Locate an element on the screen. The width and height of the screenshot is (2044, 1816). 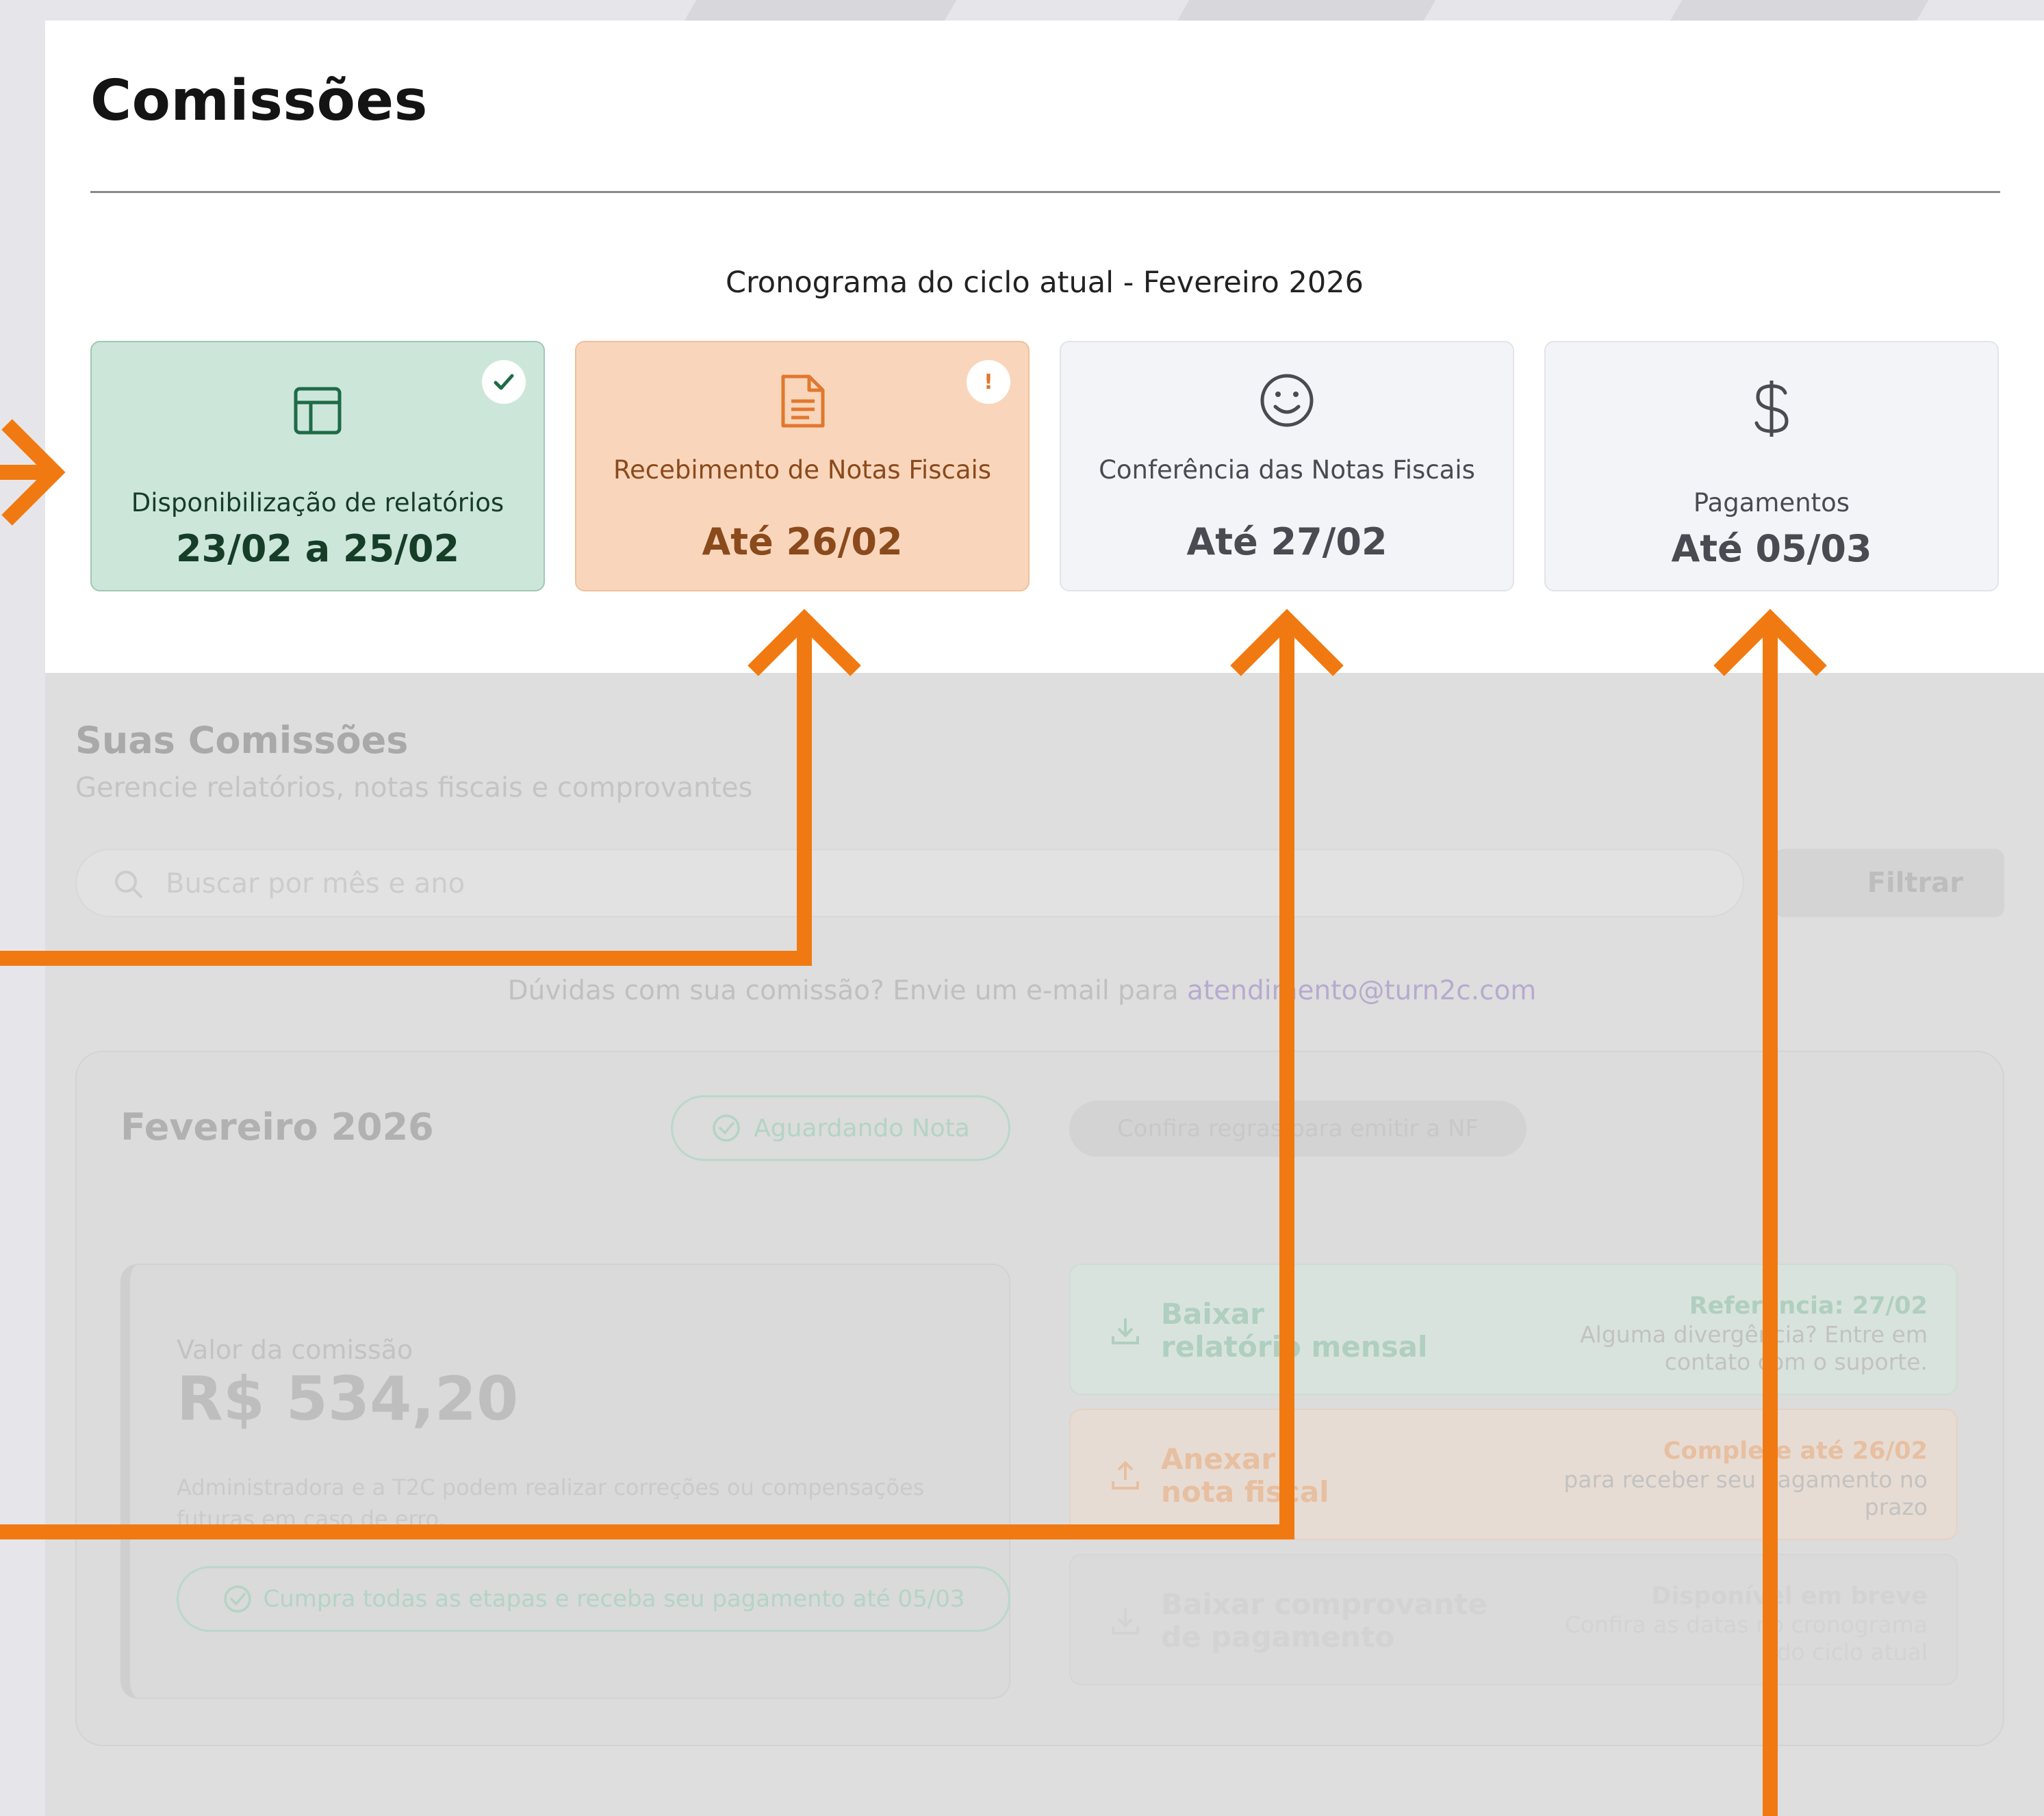
rules-link-chip: Confira regras para emitir a NF is located at coordinates (1297, 1129).